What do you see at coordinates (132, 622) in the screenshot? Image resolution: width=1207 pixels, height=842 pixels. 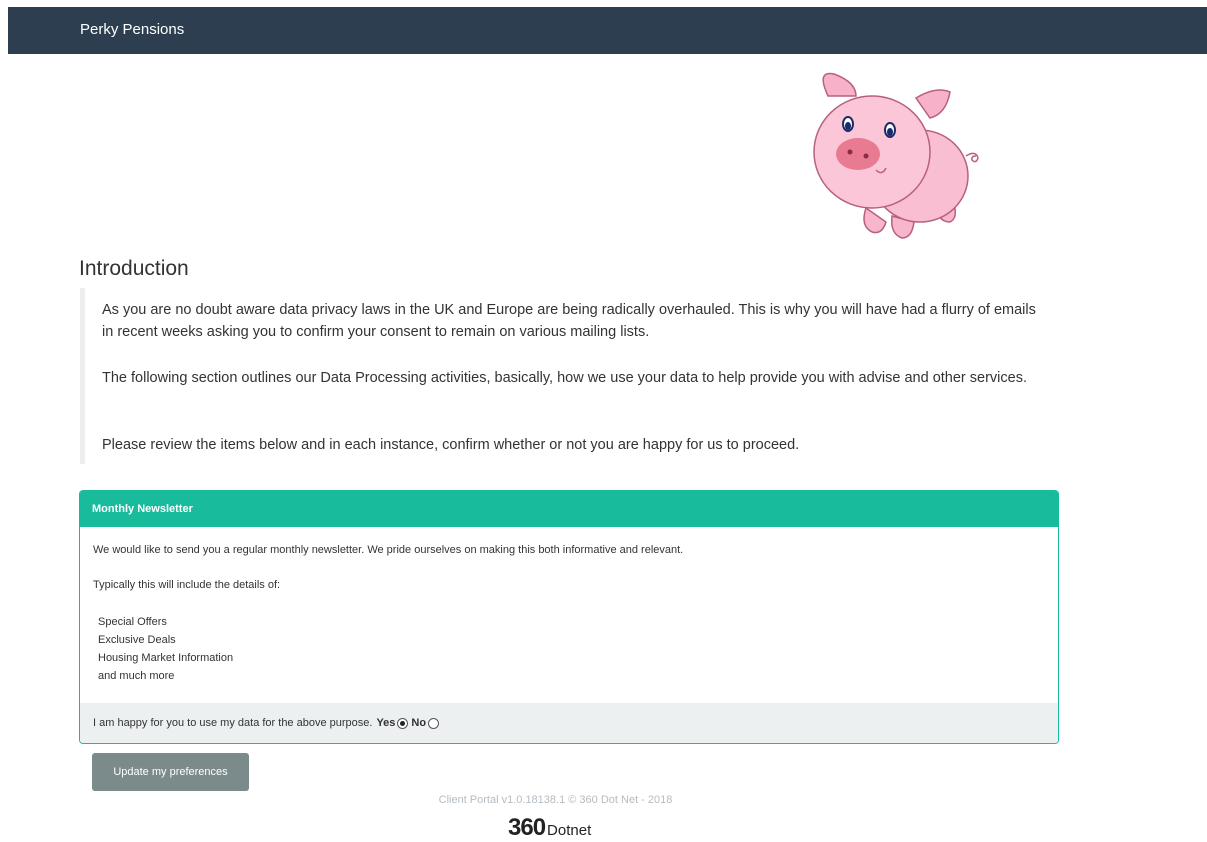 I see `list-item: Special Offers` at bounding box center [132, 622].